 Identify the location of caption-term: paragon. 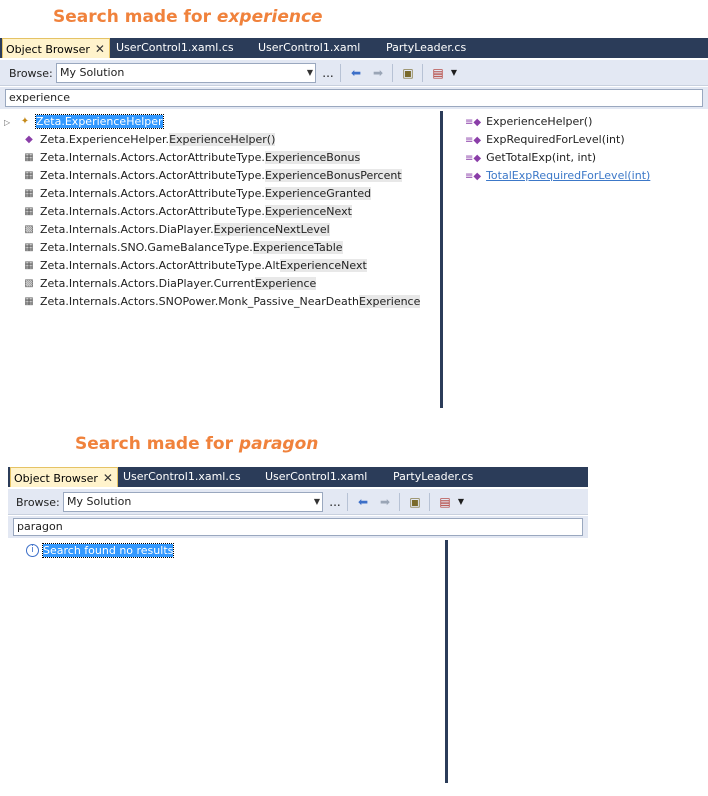
(278, 444).